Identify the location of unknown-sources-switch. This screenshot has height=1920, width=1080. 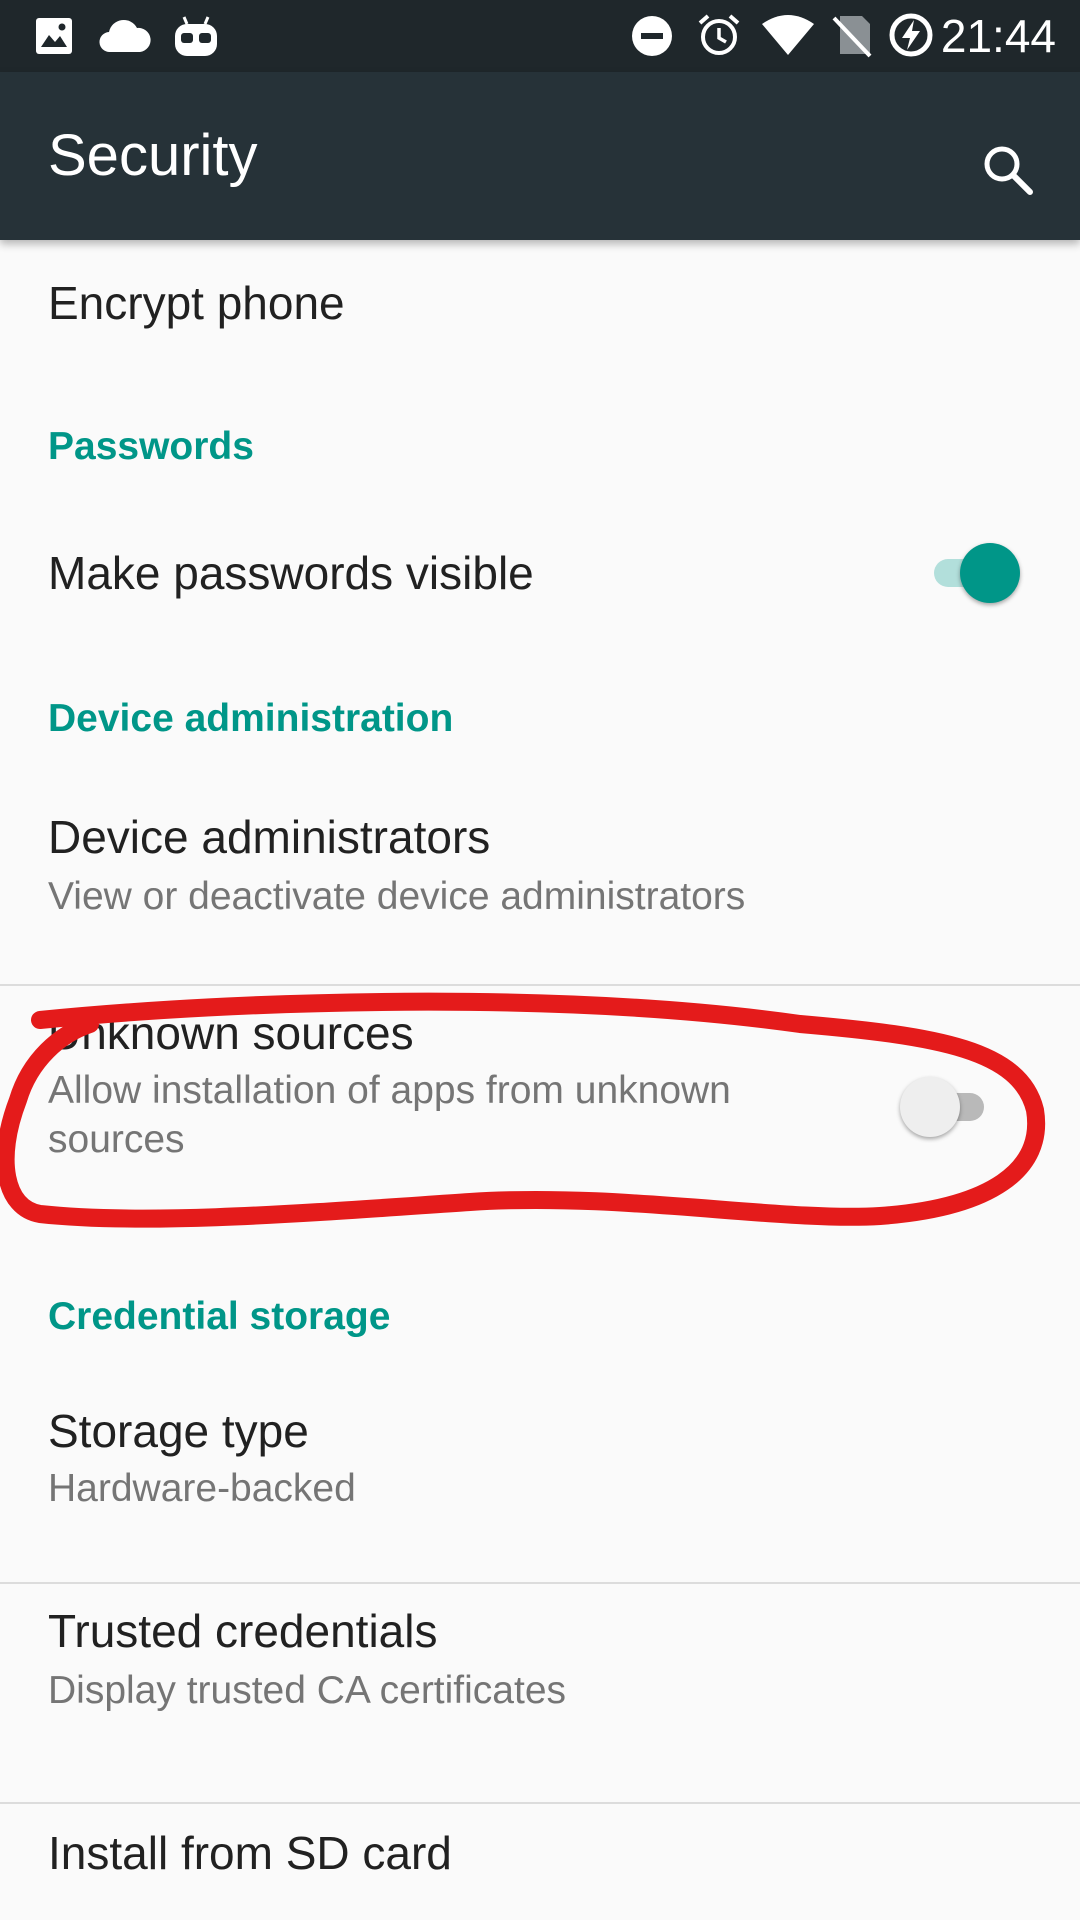
(950, 1107).